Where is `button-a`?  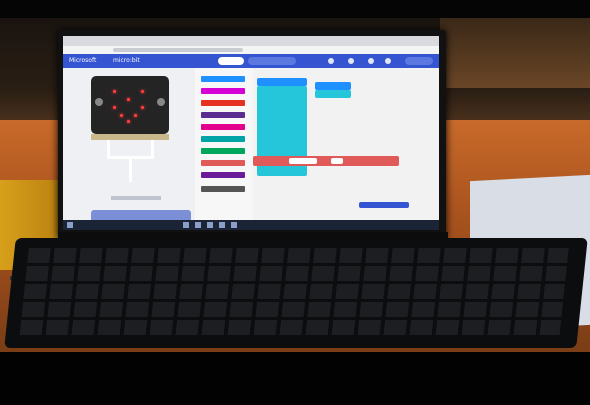
button-a is located at coordinates (99, 102).